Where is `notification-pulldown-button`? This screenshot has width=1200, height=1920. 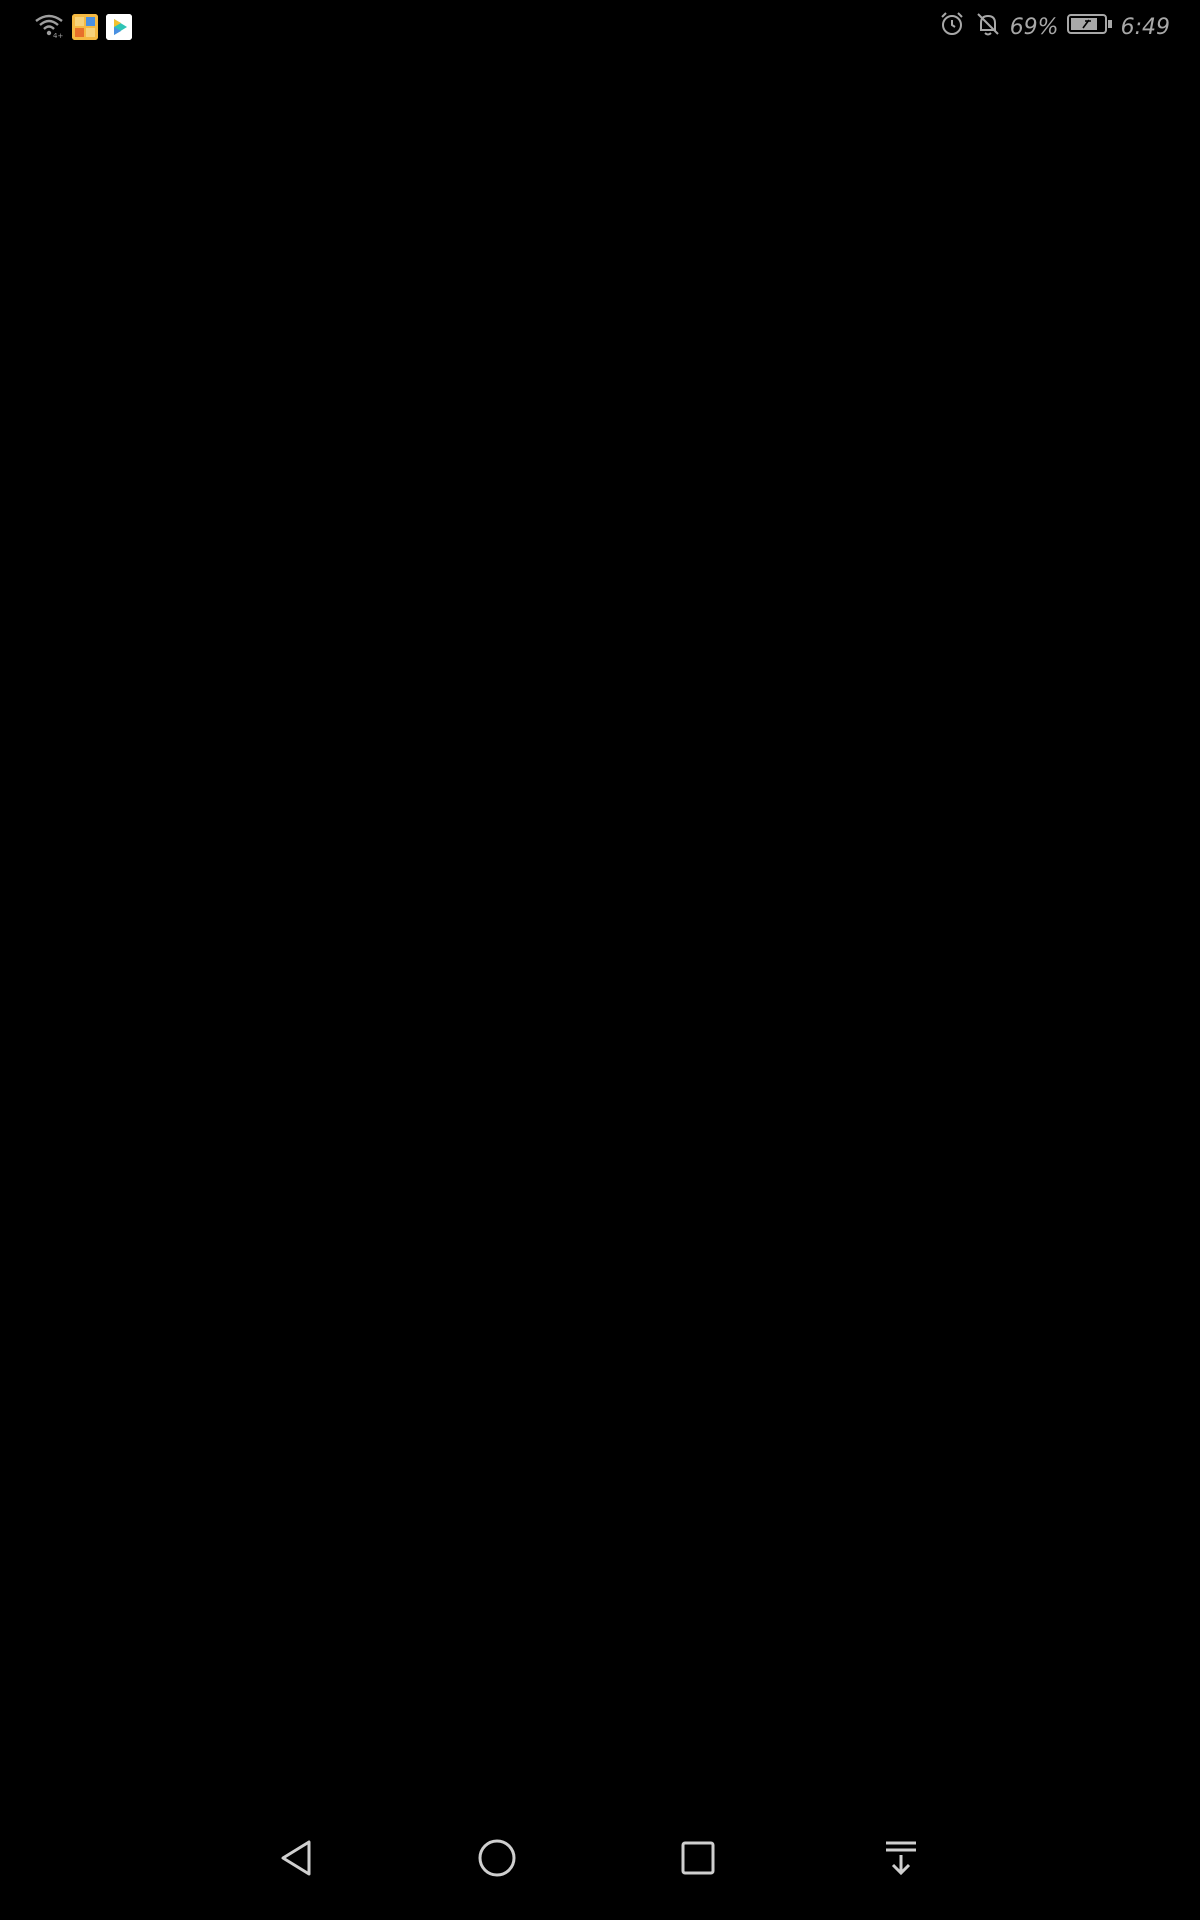
notification-pulldown-button is located at coordinates (901, 1860).